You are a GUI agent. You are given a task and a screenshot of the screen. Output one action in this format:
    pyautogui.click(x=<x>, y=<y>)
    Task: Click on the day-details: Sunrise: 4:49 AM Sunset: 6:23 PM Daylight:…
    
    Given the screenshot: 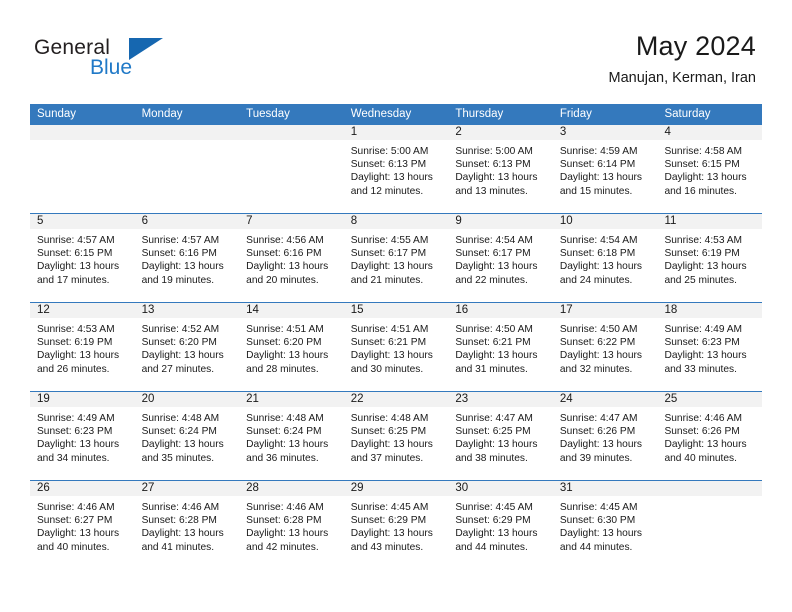 What is the action you would take?
    pyautogui.click(x=82, y=436)
    